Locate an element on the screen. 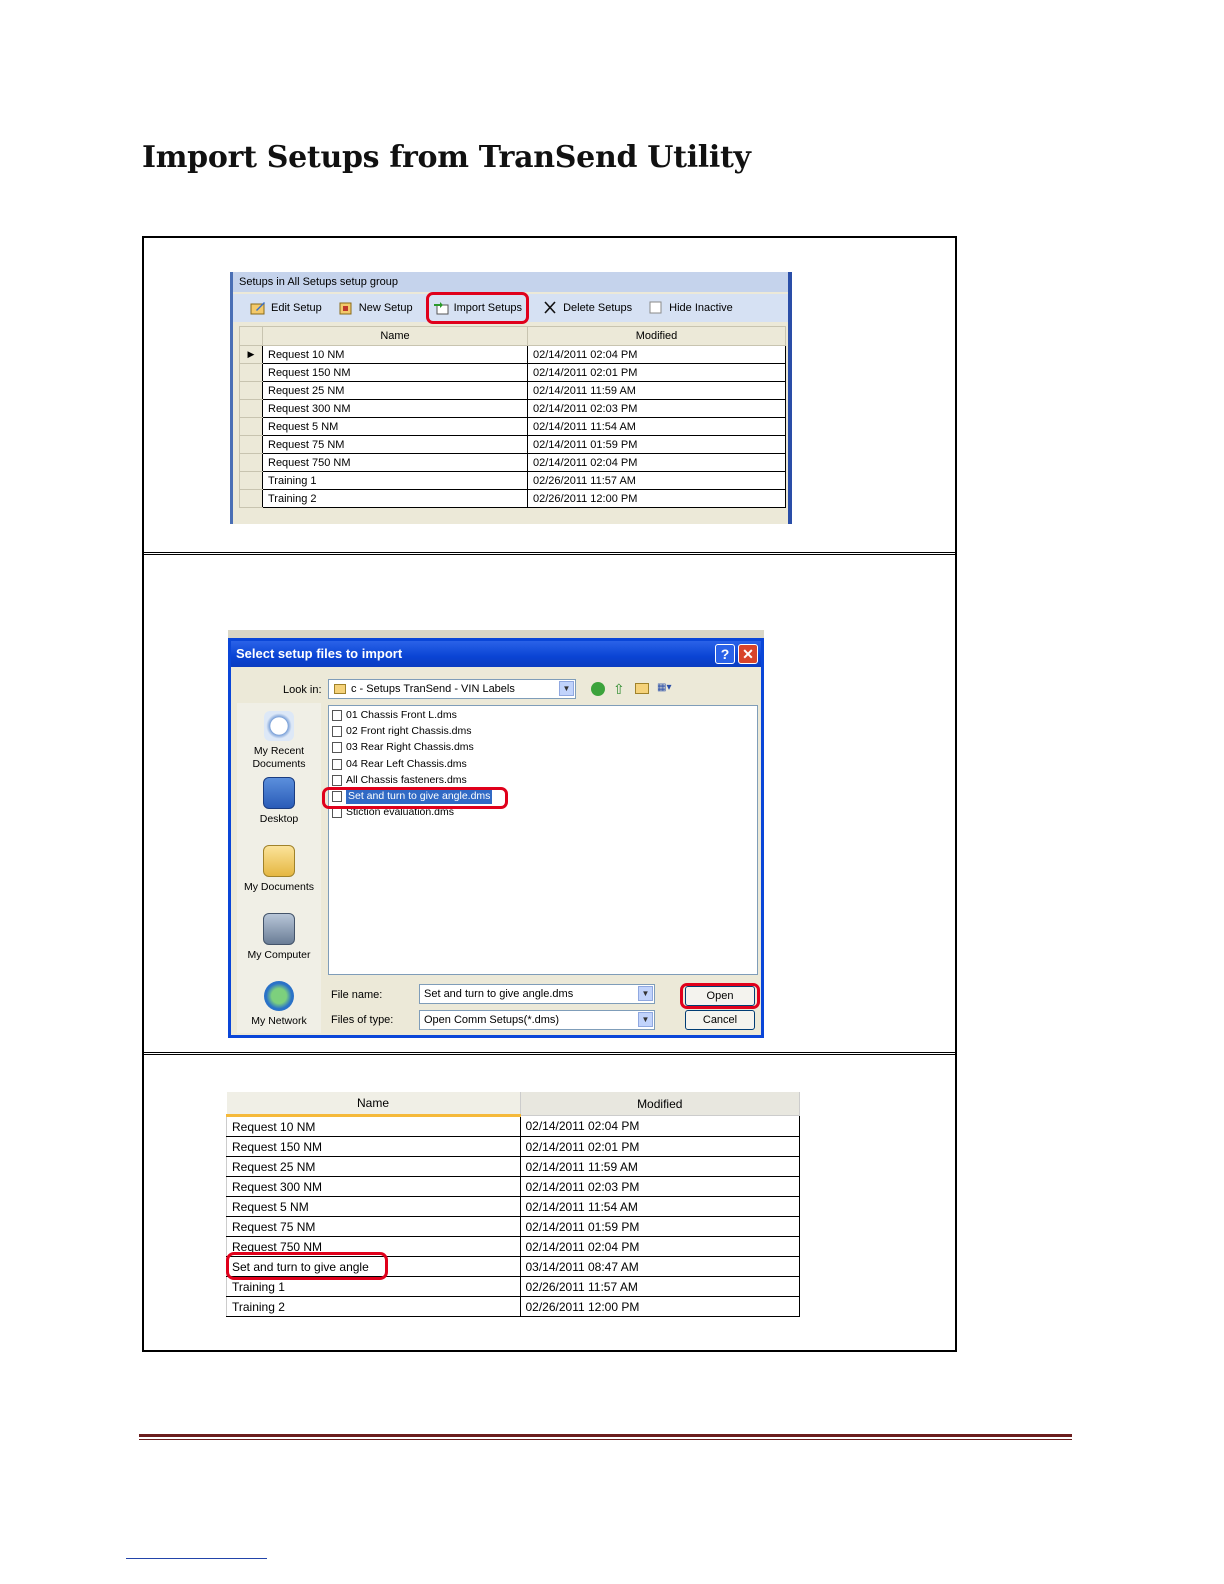 The height and width of the screenshot is (1584, 1224). table-row: Request 10 NM 02/14/2011 02:04 PM is located at coordinates (513, 1126).